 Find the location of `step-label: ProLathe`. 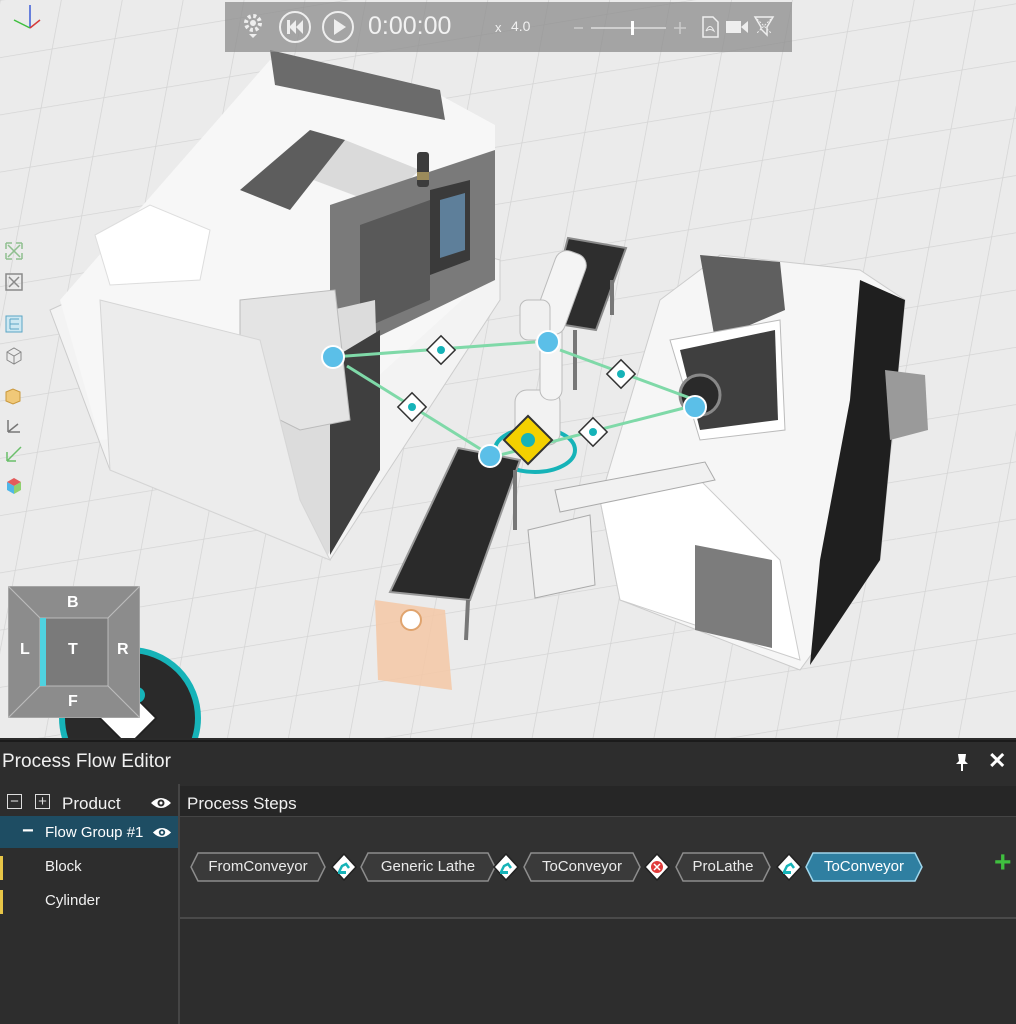

step-label: ProLathe is located at coordinates (723, 866).